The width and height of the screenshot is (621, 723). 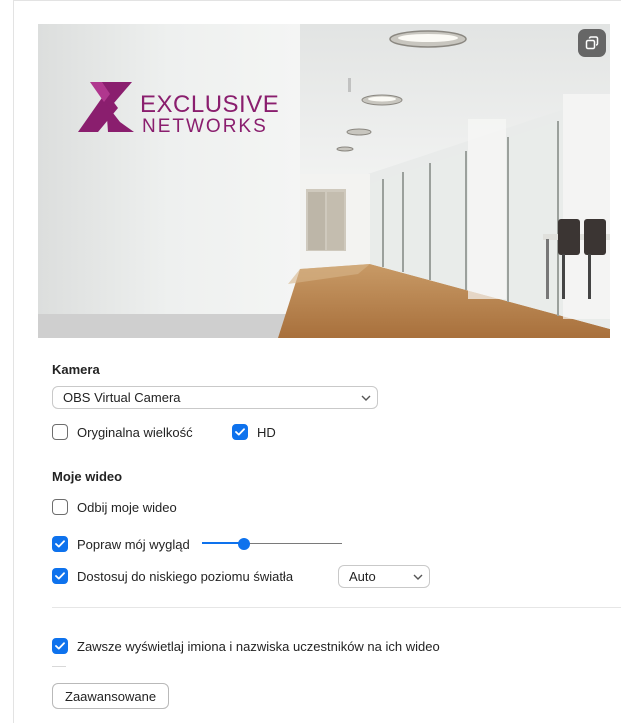 I want to click on camera-select-value: OBS Virtual Camera, so click(x=122, y=397).